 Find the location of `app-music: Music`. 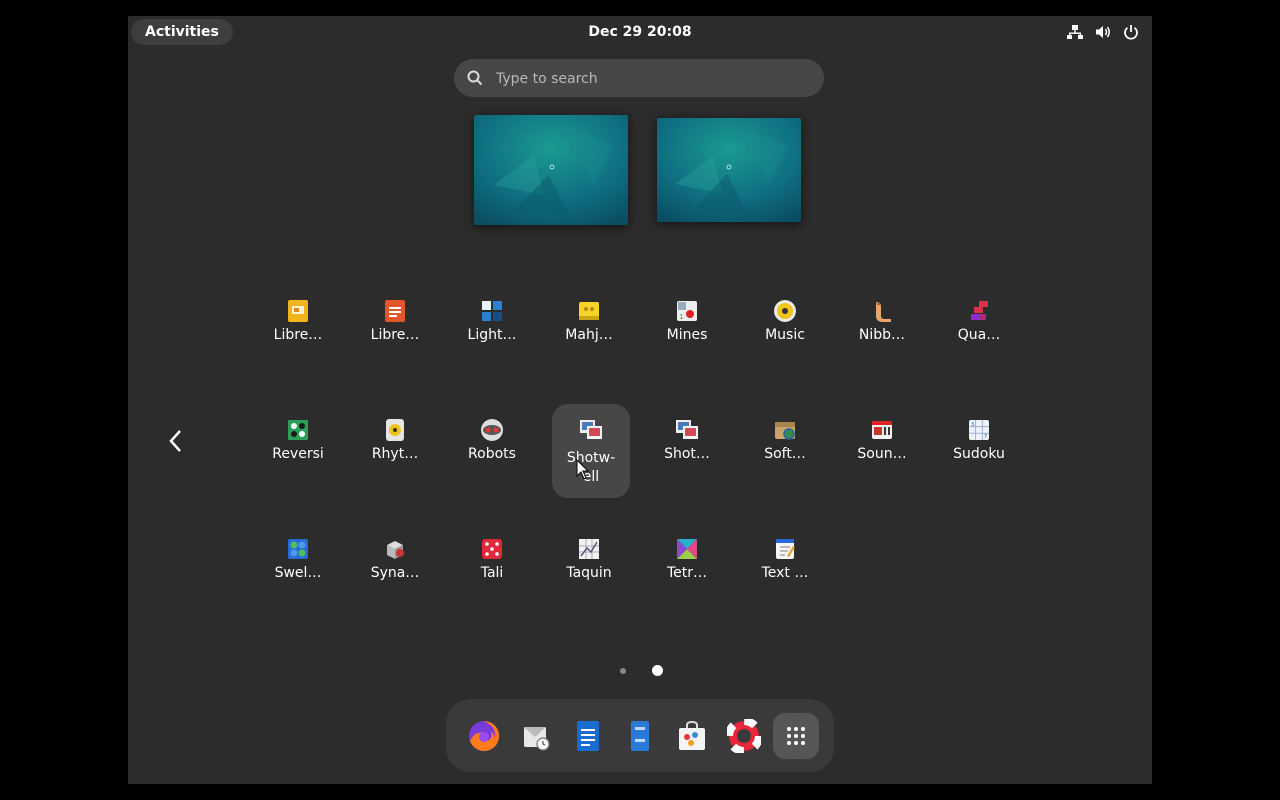

app-music: Music is located at coordinates (785, 339).